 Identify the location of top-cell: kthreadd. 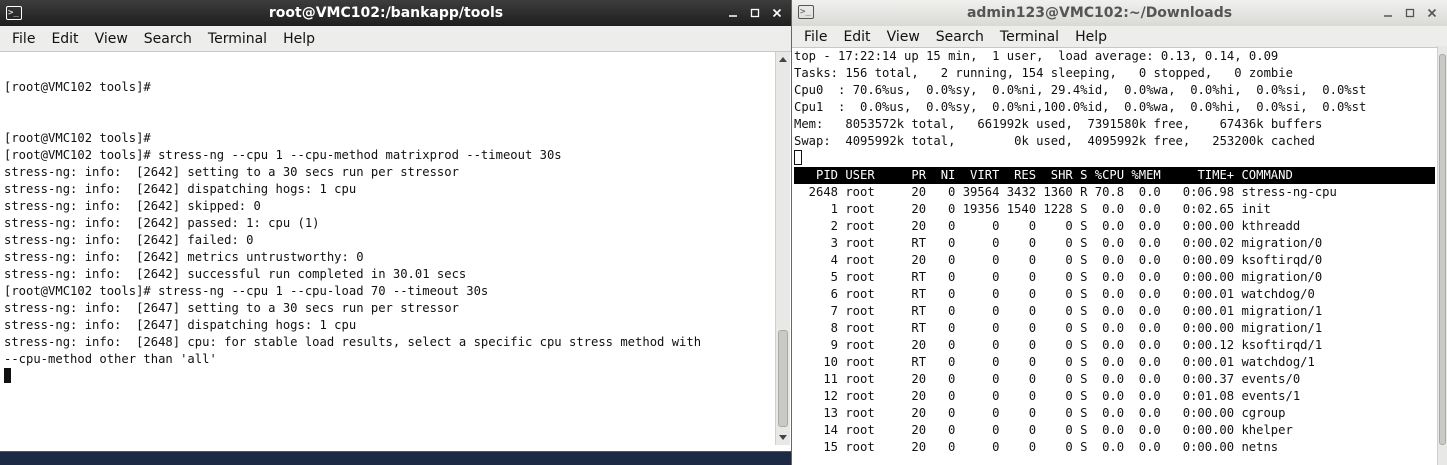
(1271, 226).